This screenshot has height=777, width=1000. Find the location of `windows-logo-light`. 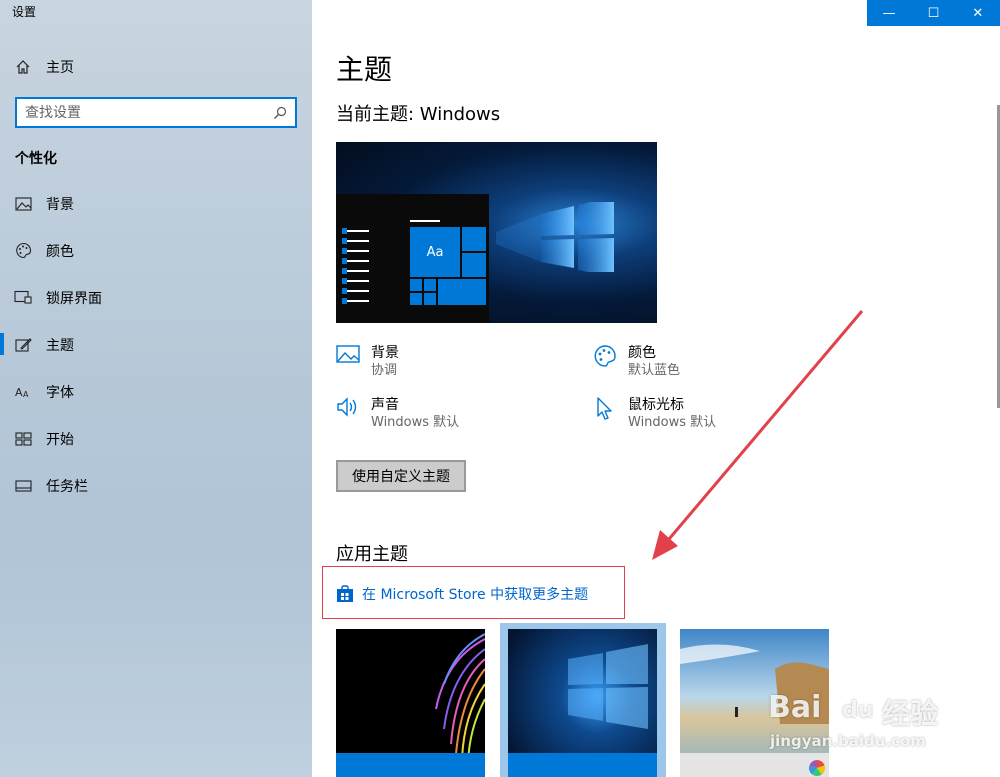

windows-logo-light is located at coordinates (555, 237).